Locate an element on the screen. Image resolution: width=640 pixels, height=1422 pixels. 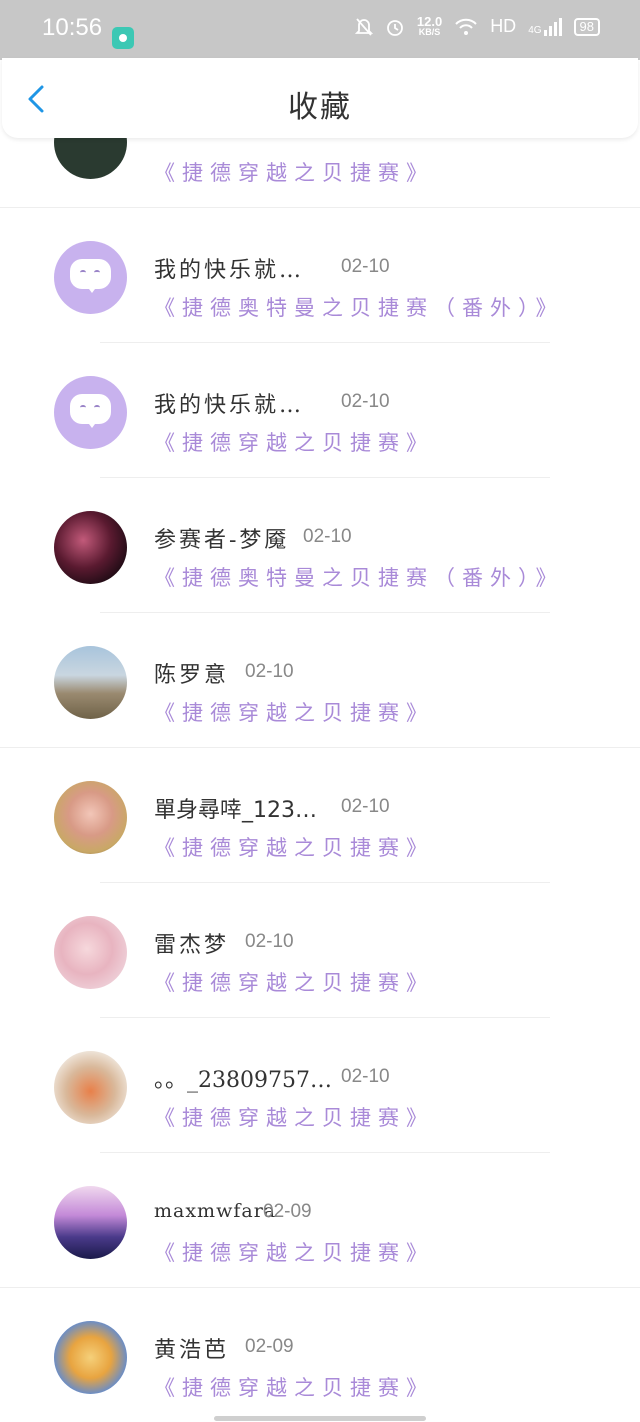
status-bar: 10:56 12.0 KB/S HD 4G 98 is located at coordinates (320, 30).